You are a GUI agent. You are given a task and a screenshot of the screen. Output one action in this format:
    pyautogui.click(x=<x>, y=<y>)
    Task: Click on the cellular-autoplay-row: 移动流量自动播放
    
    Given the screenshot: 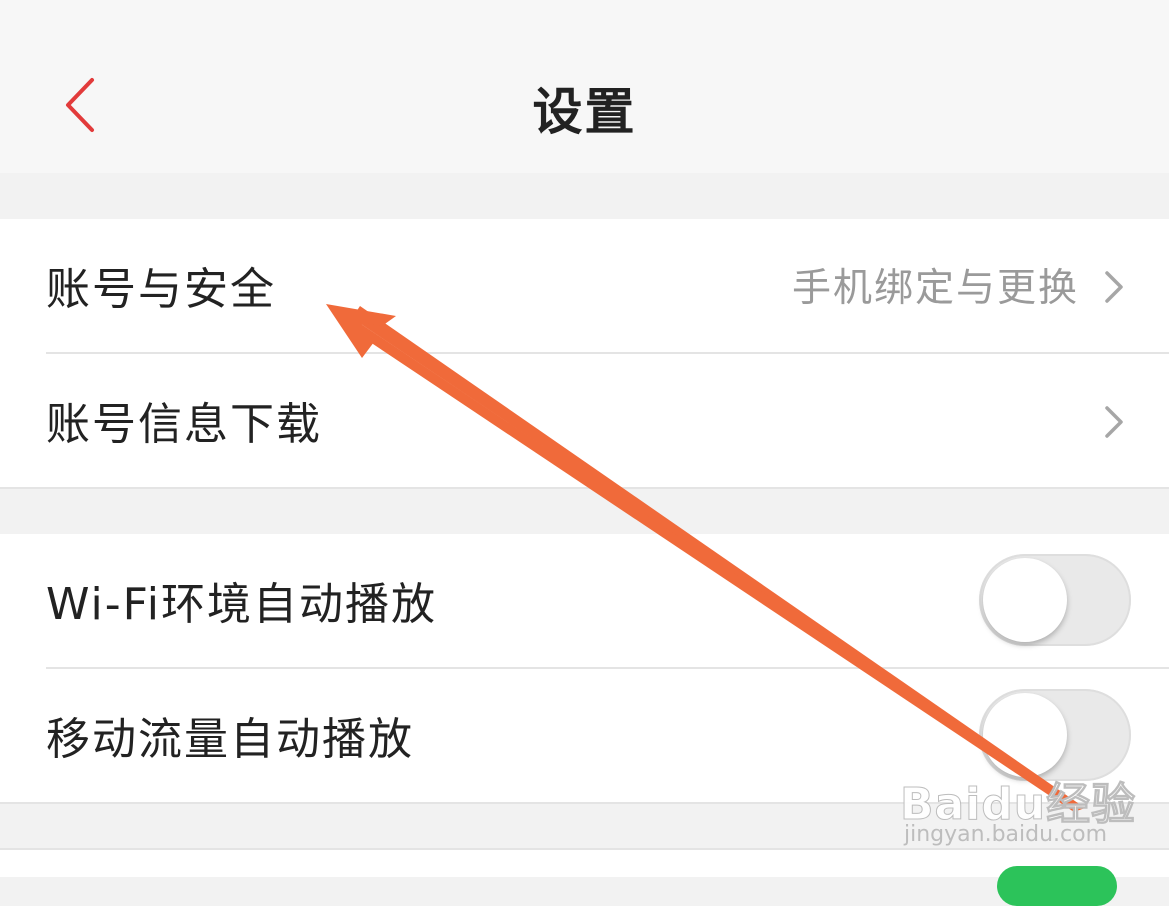 What is the action you would take?
    pyautogui.click(x=584, y=736)
    